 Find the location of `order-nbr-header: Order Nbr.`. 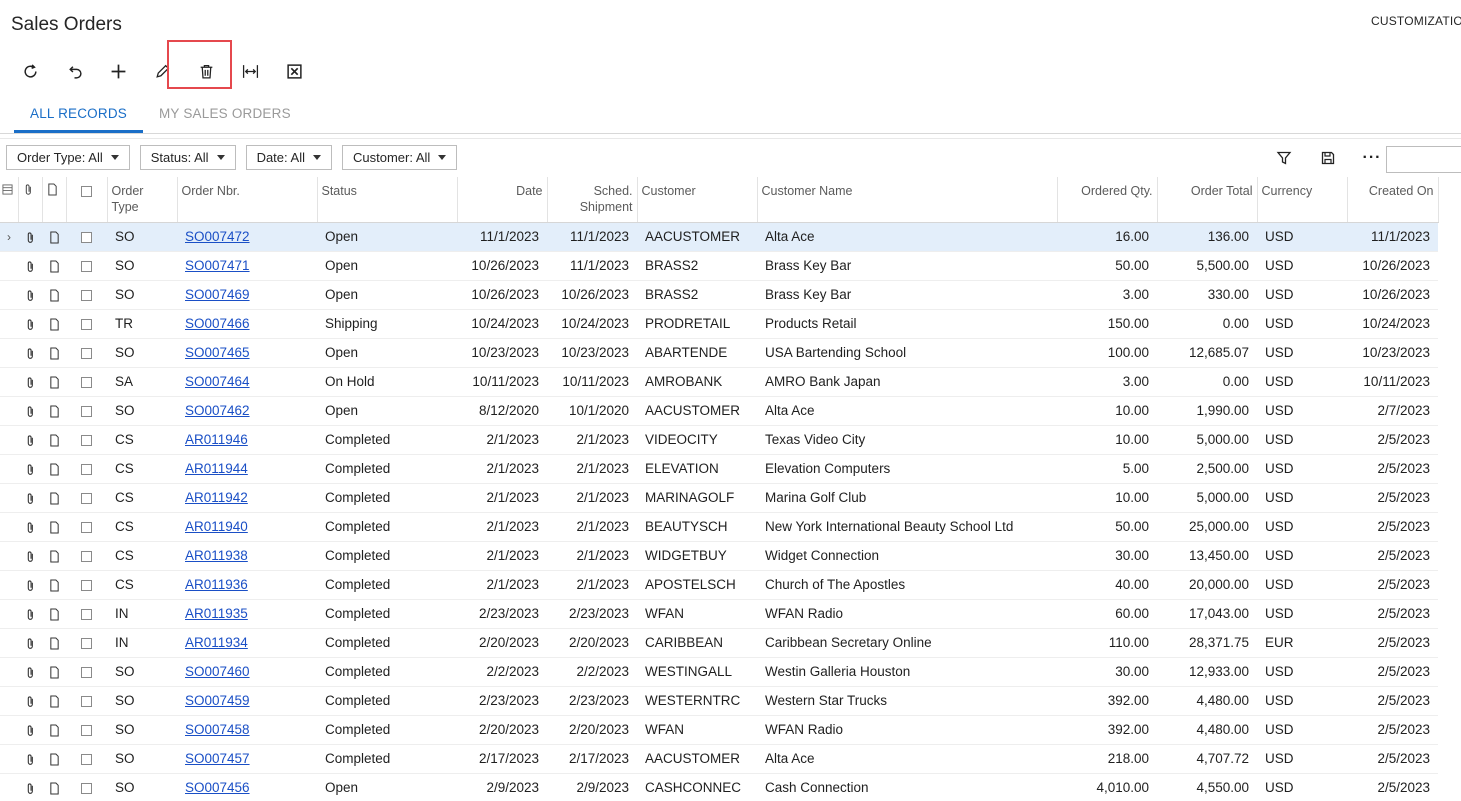

order-nbr-header: Order Nbr. is located at coordinates (247, 200).